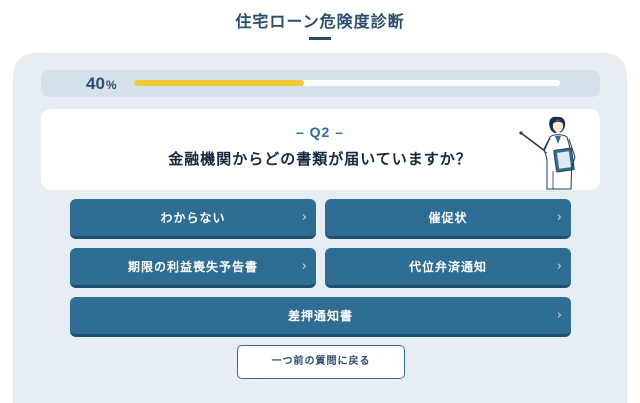 This screenshot has height=403, width=640. Describe the element at coordinates (219, 83) in the screenshot. I see `progress-bar-fill` at that location.